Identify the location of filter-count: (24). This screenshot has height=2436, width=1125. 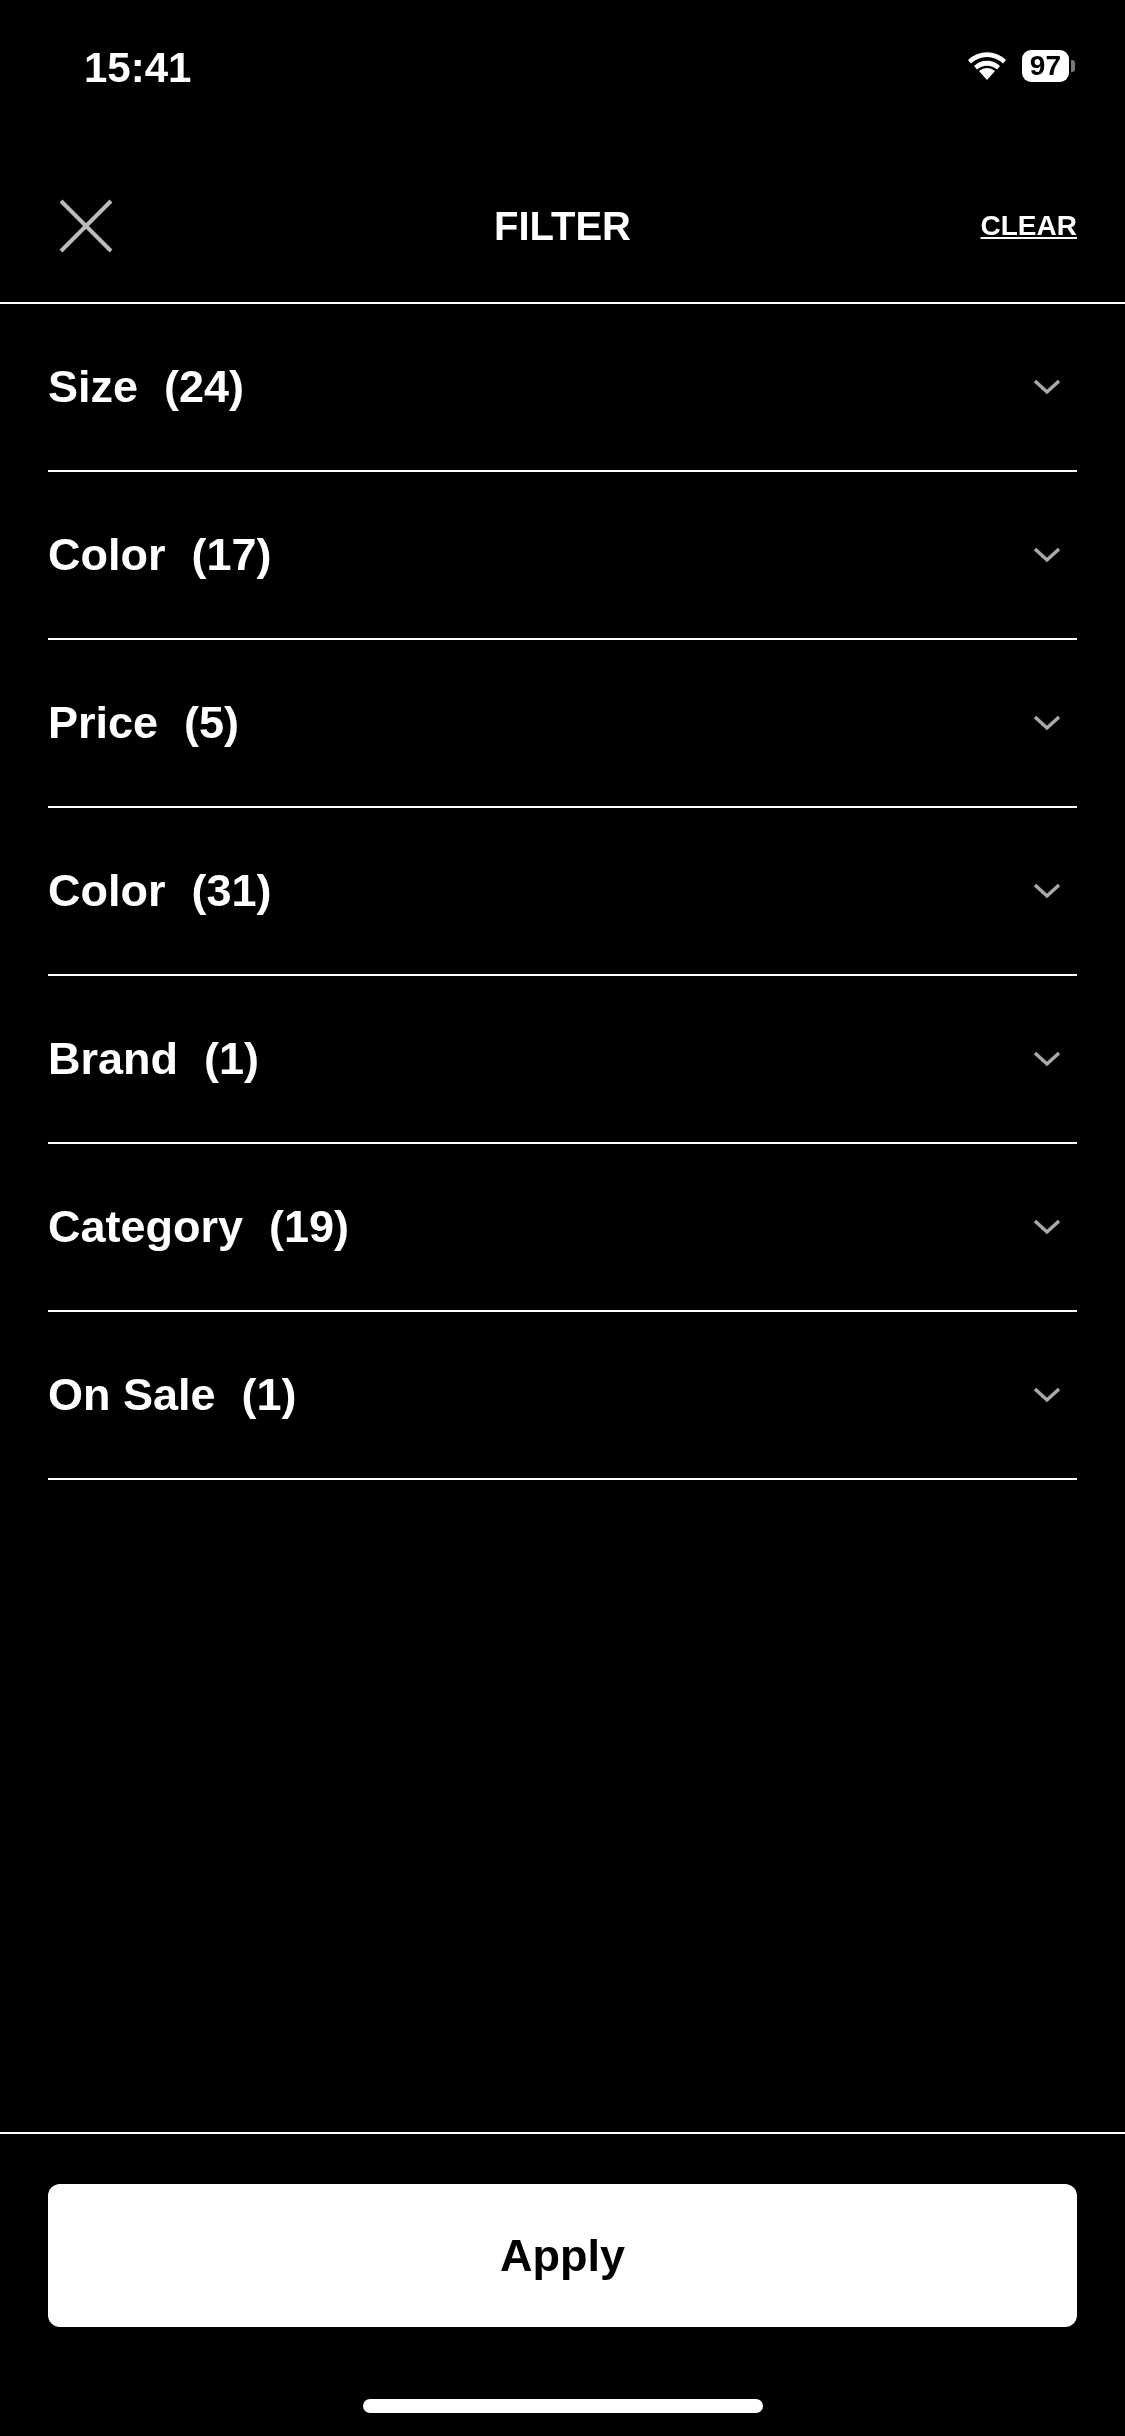
(204, 387).